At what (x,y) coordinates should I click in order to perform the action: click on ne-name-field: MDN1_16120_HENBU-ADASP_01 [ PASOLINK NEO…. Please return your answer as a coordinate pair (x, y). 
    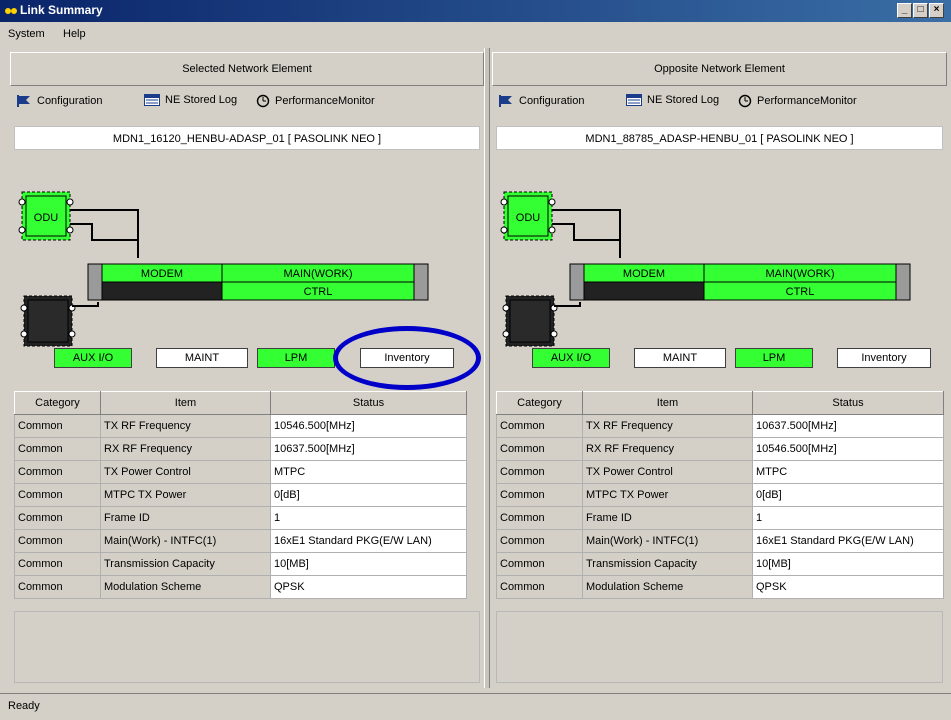
    Looking at the image, I should click on (247, 138).